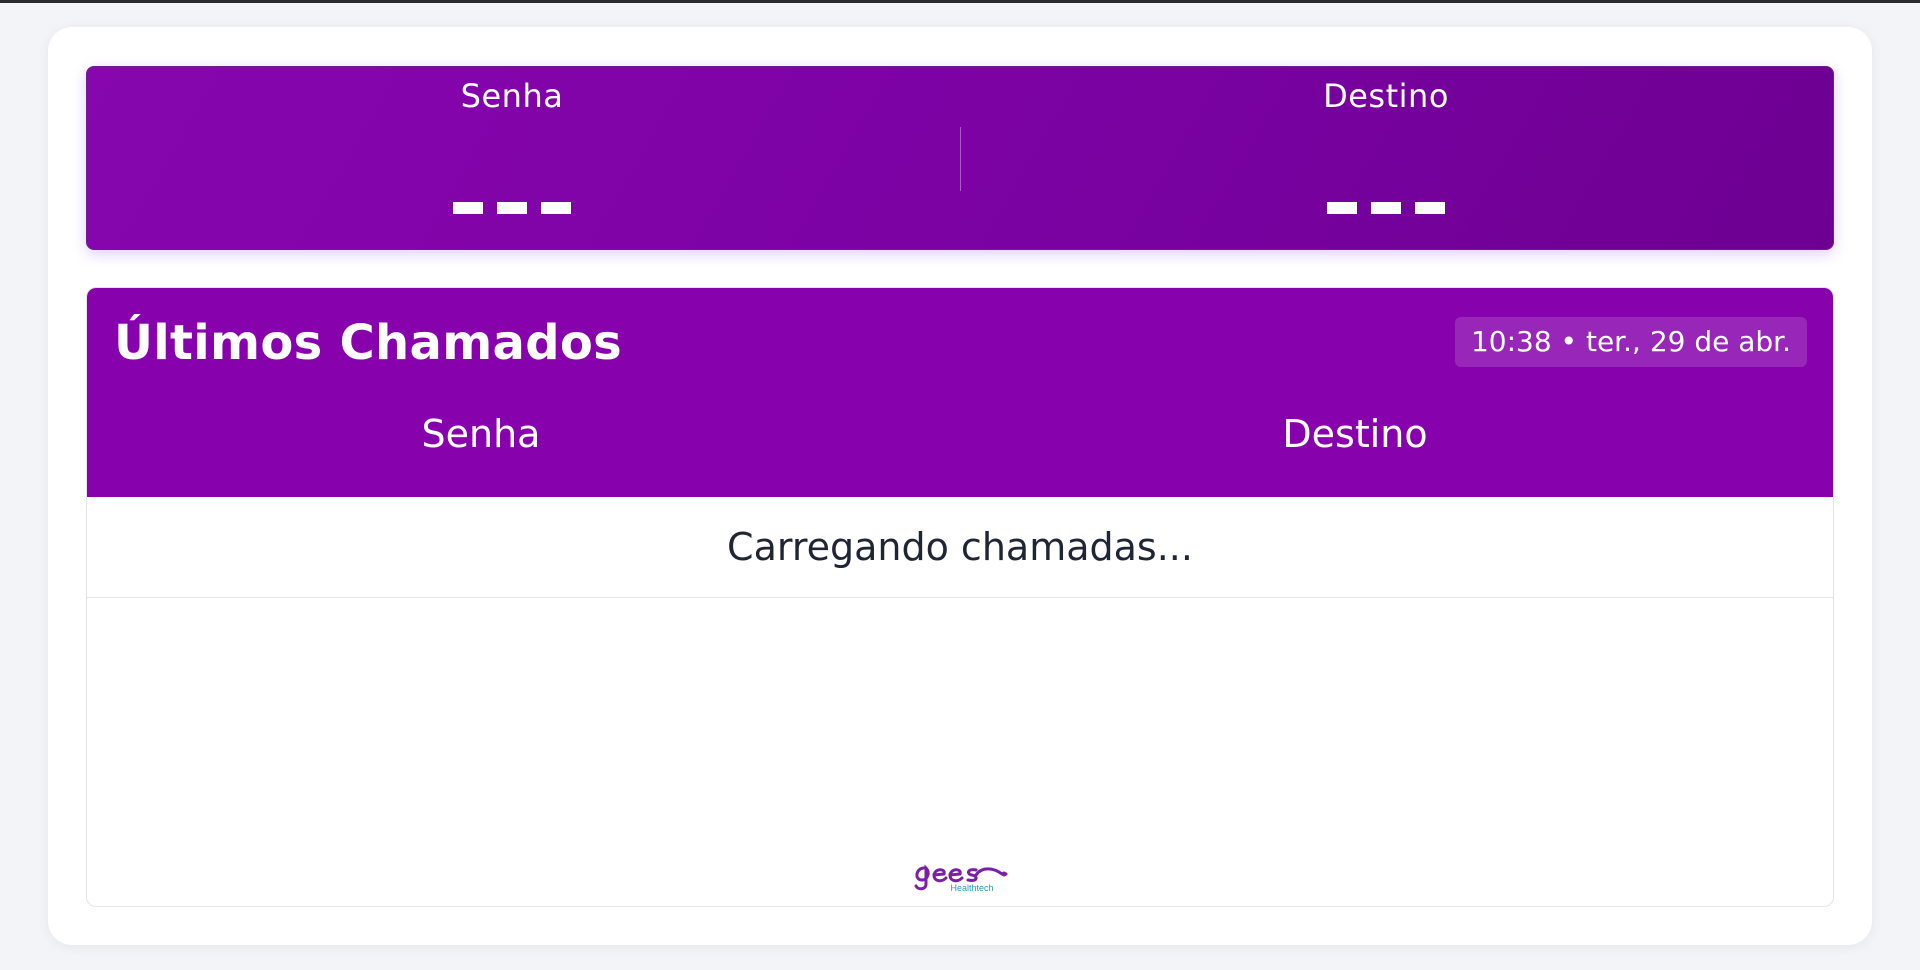 This screenshot has width=1920, height=970. Describe the element at coordinates (512, 159) in the screenshot. I see `current-senha: Senha` at that location.